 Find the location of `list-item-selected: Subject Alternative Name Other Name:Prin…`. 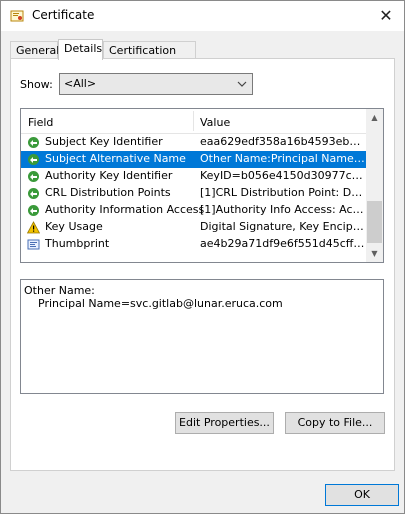

list-item-selected: Subject Alternative Name Other Name:Prin… is located at coordinates (194, 159).